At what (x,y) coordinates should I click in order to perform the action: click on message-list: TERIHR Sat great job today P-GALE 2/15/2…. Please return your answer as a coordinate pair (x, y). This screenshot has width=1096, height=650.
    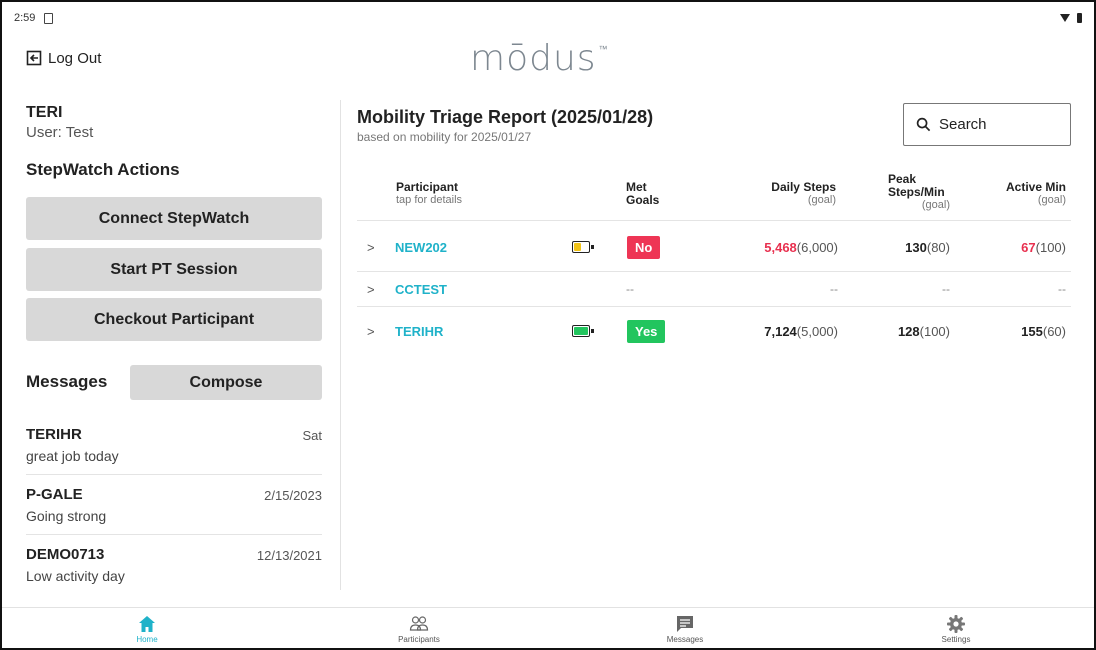
    Looking at the image, I should click on (174, 505).